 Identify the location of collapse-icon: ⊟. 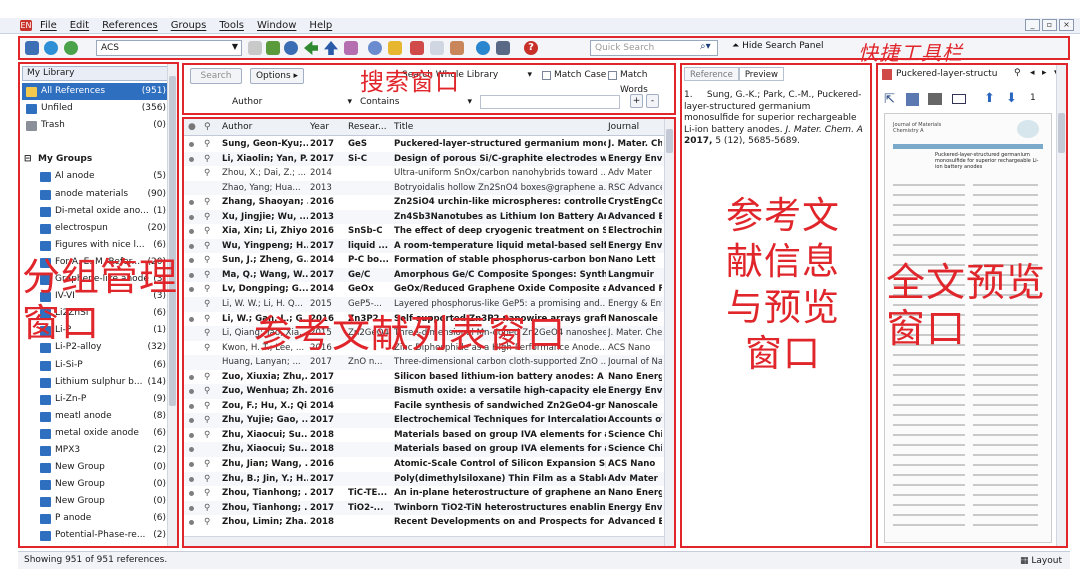
(28, 159).